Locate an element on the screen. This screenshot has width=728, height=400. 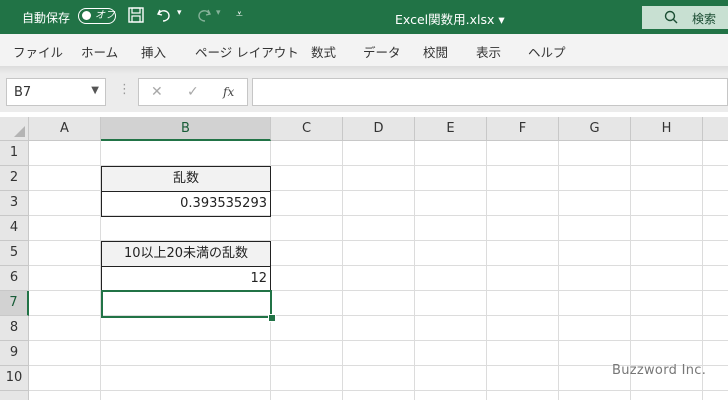
tab-view: 表示 is located at coordinates (488, 51).